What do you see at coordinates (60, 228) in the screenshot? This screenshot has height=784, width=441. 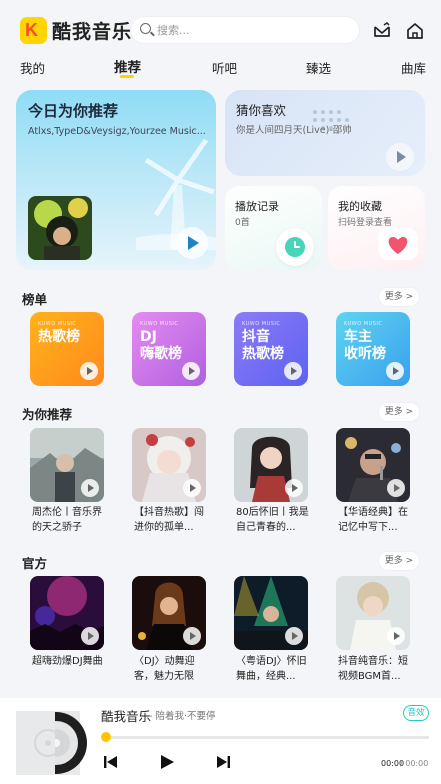 I see `daily-cover-art` at bounding box center [60, 228].